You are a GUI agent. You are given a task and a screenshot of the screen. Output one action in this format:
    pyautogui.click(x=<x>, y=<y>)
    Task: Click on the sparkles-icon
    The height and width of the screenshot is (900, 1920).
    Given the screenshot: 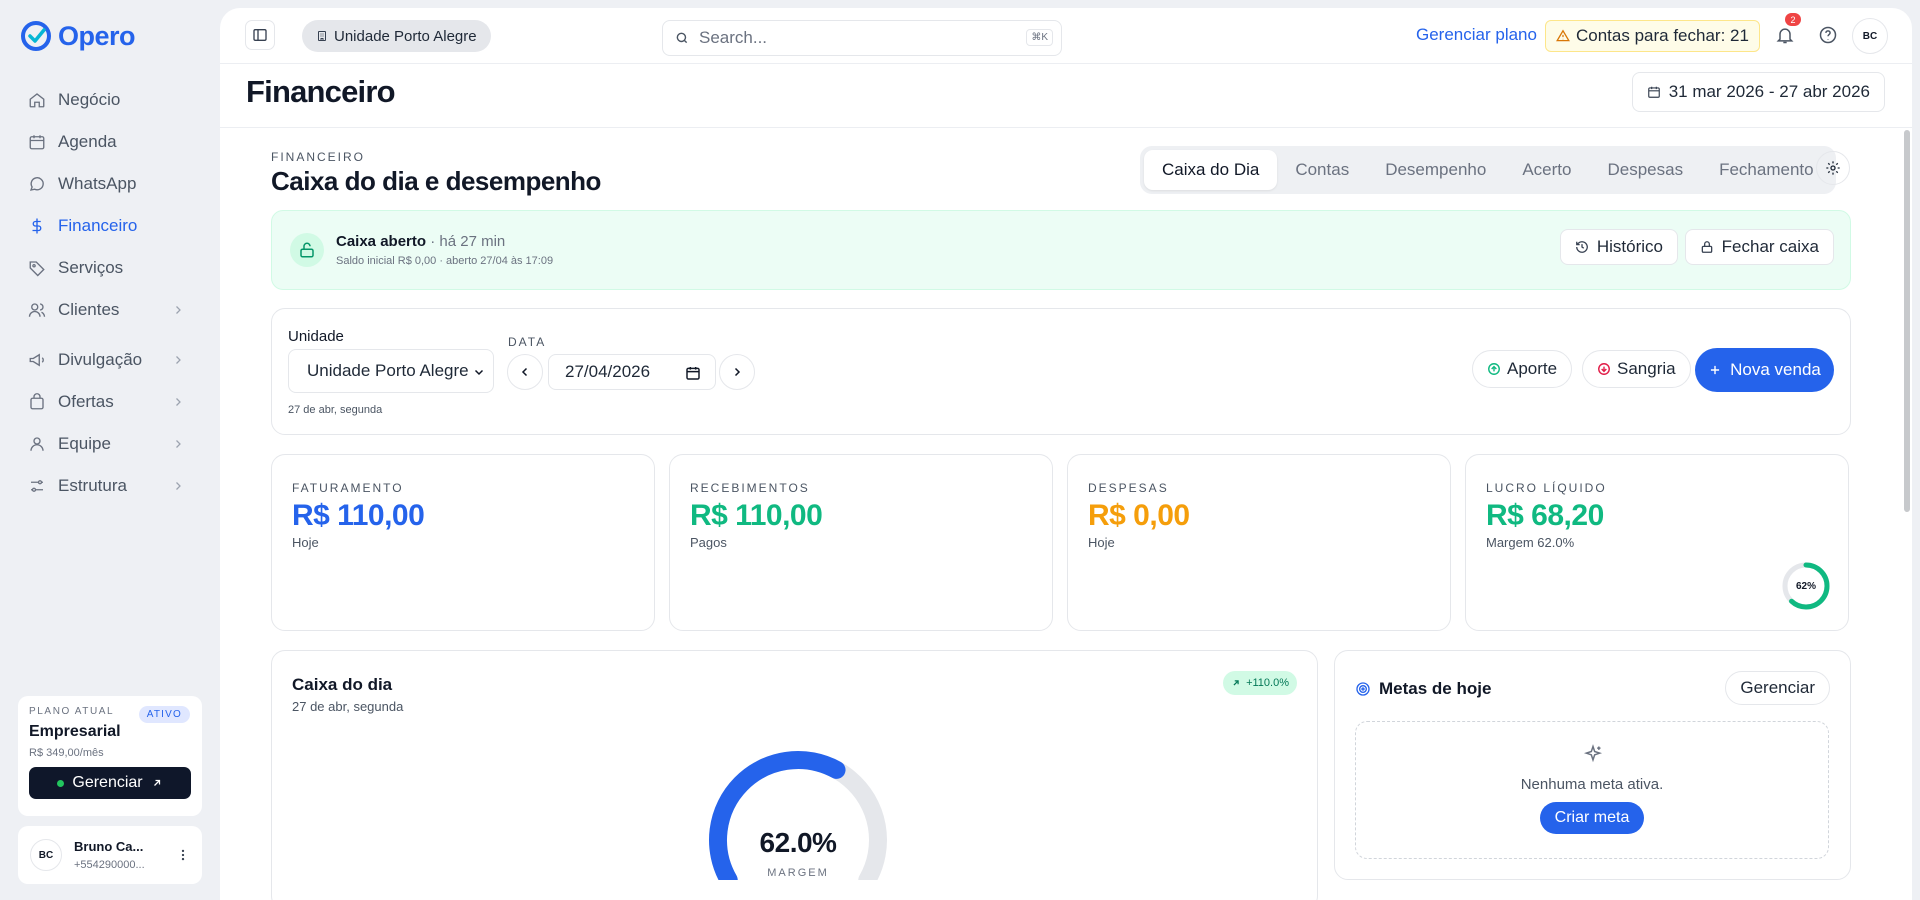 What is the action you would take?
    pyautogui.click(x=1593, y=753)
    